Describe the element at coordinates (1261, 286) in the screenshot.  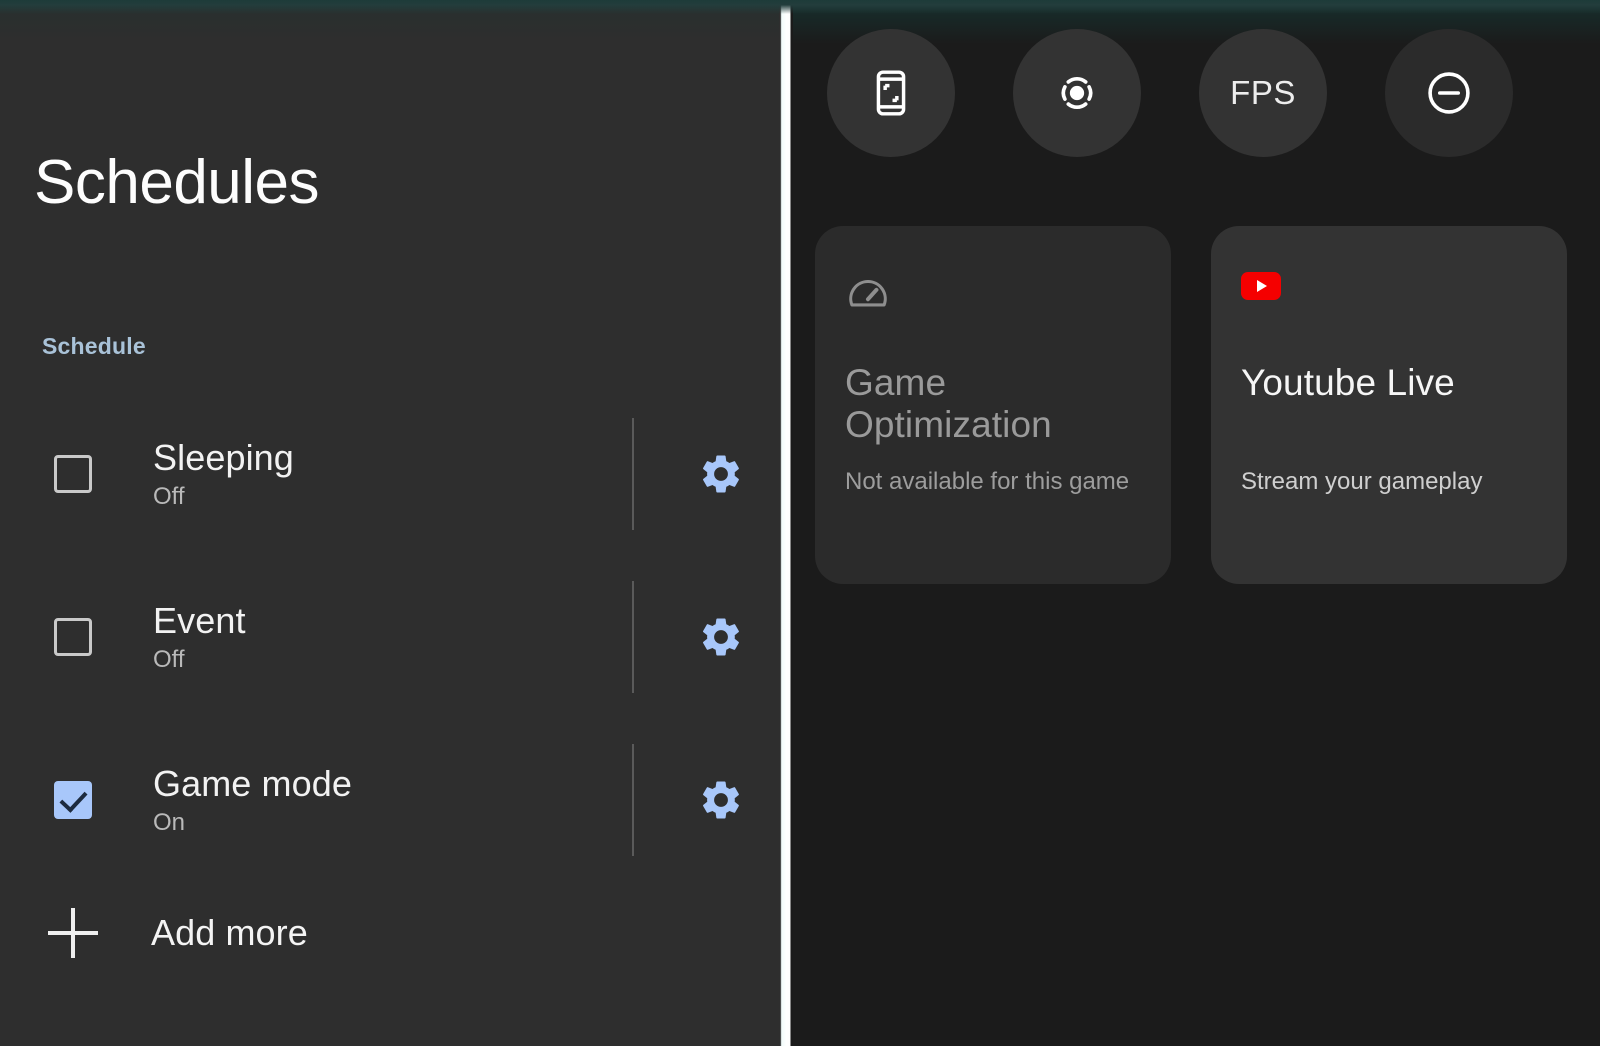
I see `youtube-play-badge` at that location.